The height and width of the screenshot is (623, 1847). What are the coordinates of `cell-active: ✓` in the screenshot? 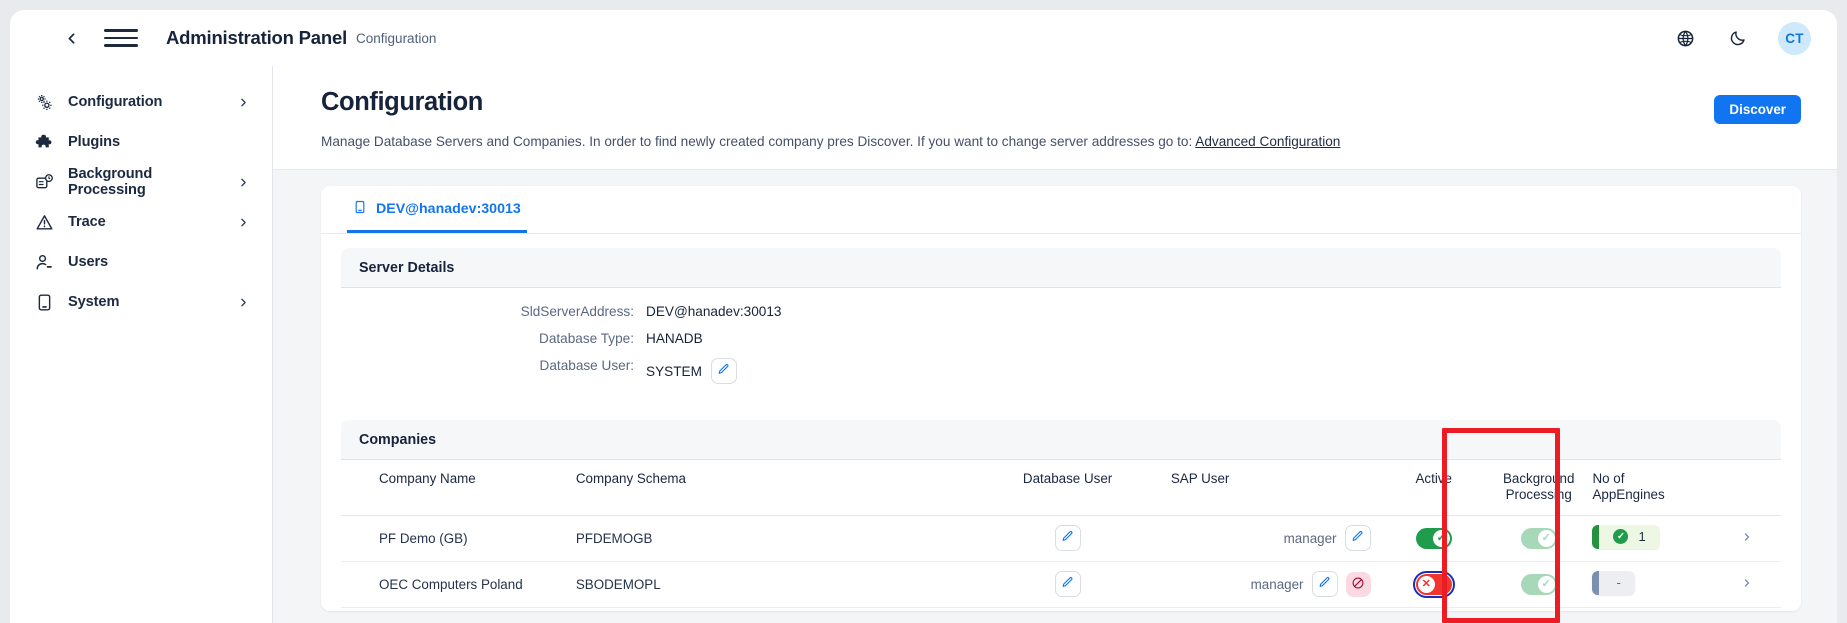 It's located at (1433, 538).